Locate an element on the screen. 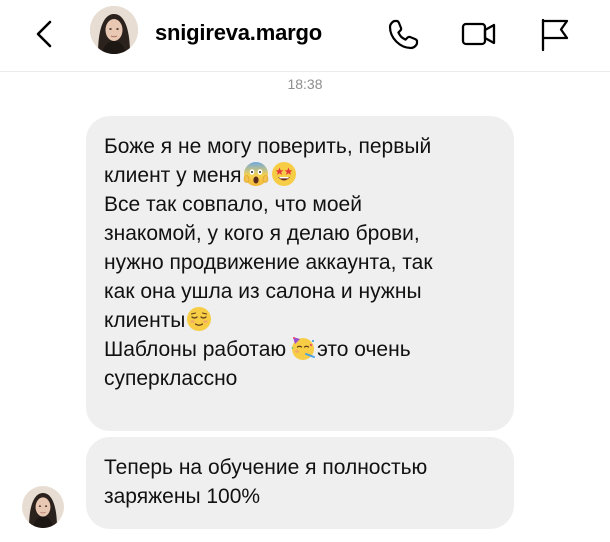  message-line: нужно продвижение аккаунта, так is located at coordinates (268, 262).